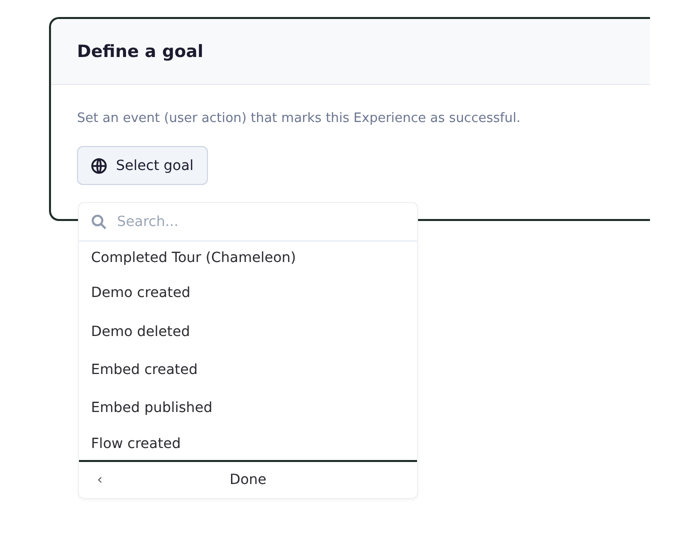 The image size is (700, 549). What do you see at coordinates (248, 293) in the screenshot?
I see `goal-option: Demo created` at bounding box center [248, 293].